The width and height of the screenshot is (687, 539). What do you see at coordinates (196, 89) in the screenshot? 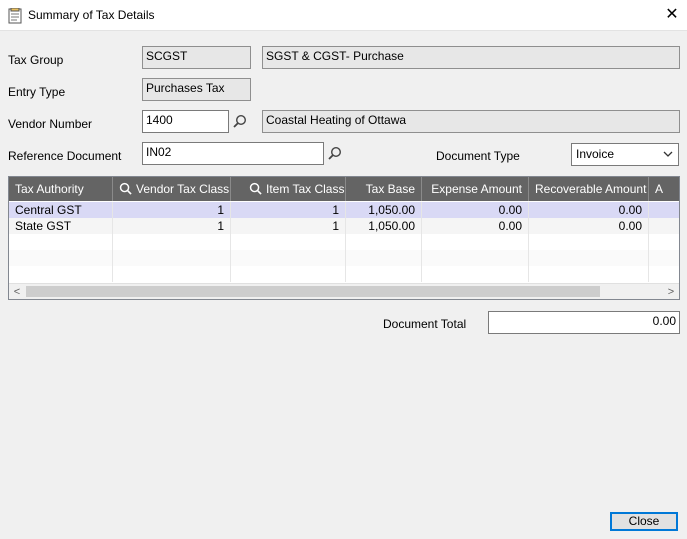
I see `entry-type-field: Purchases Tax` at bounding box center [196, 89].